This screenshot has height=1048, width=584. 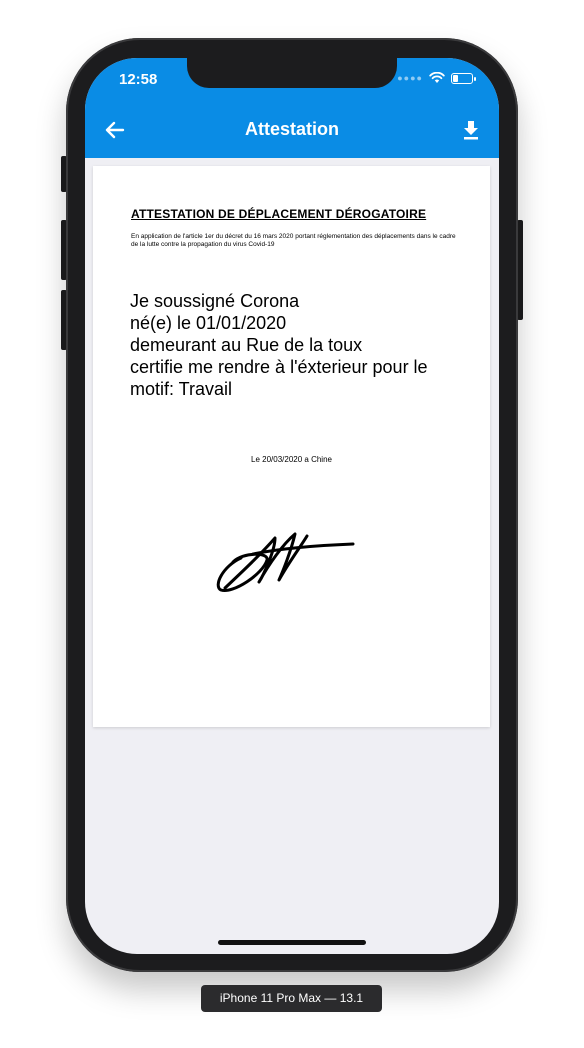 What do you see at coordinates (208, 323) in the screenshot?
I see `body-line: né(e) le 01/01/2020` at bounding box center [208, 323].